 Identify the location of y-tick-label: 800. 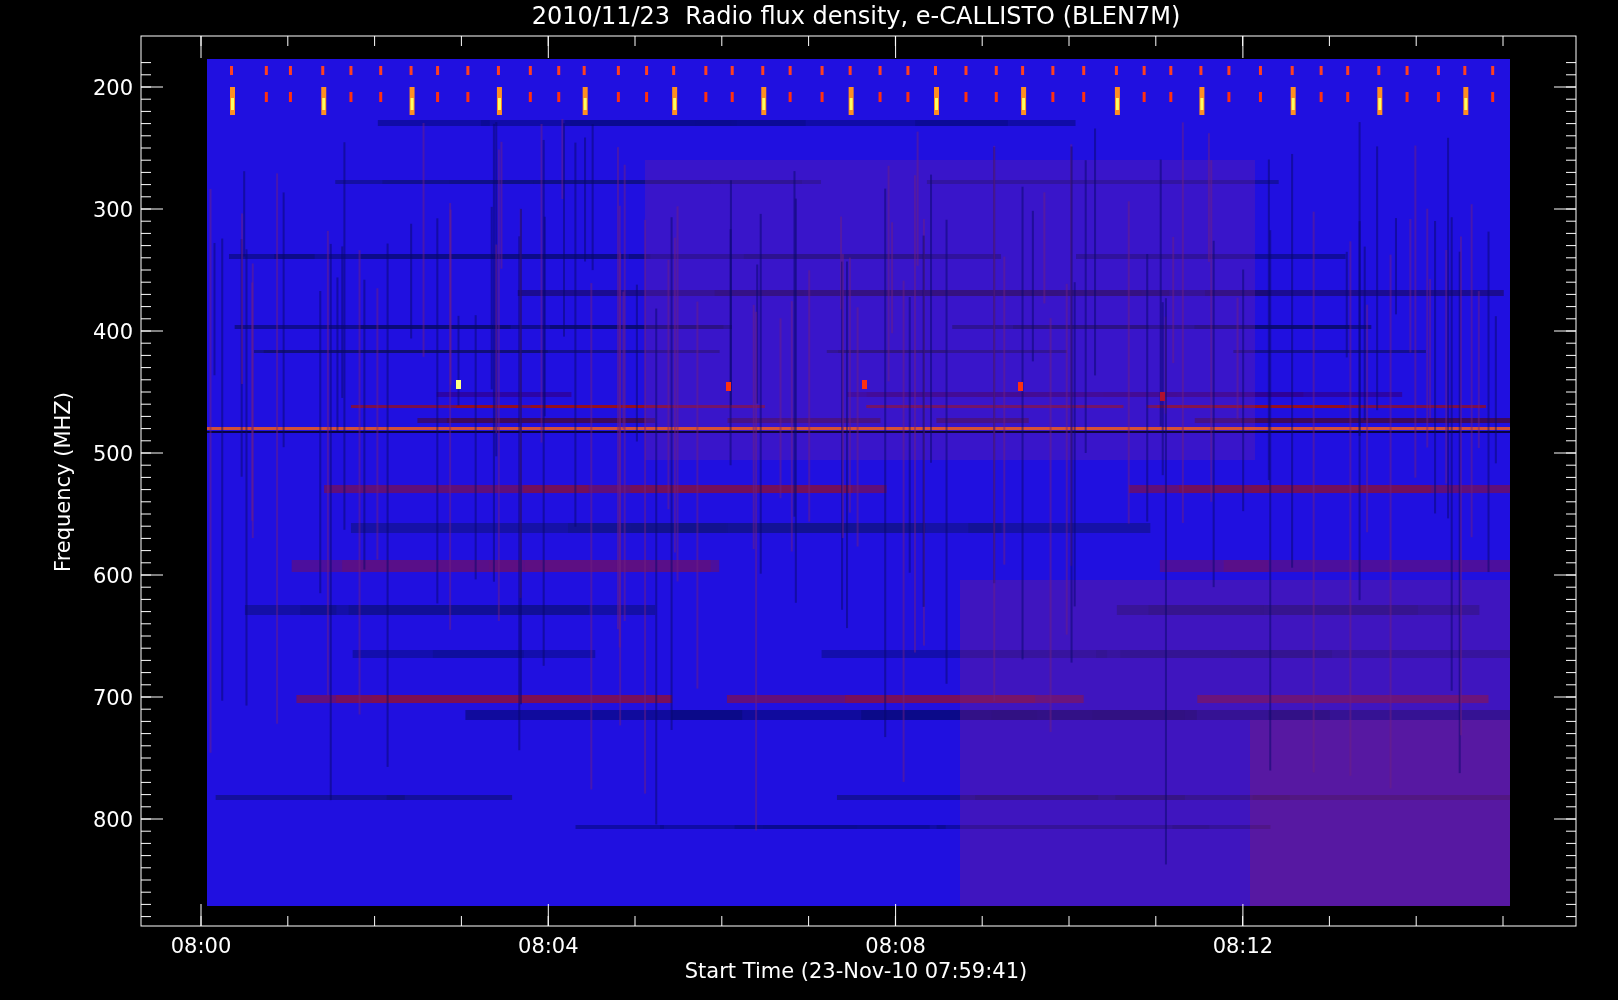
(112, 820).